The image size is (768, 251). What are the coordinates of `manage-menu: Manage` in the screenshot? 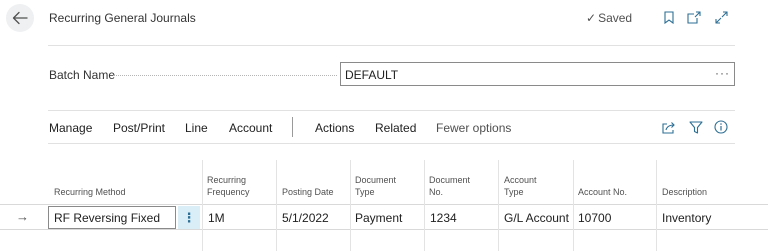 It's located at (70, 128).